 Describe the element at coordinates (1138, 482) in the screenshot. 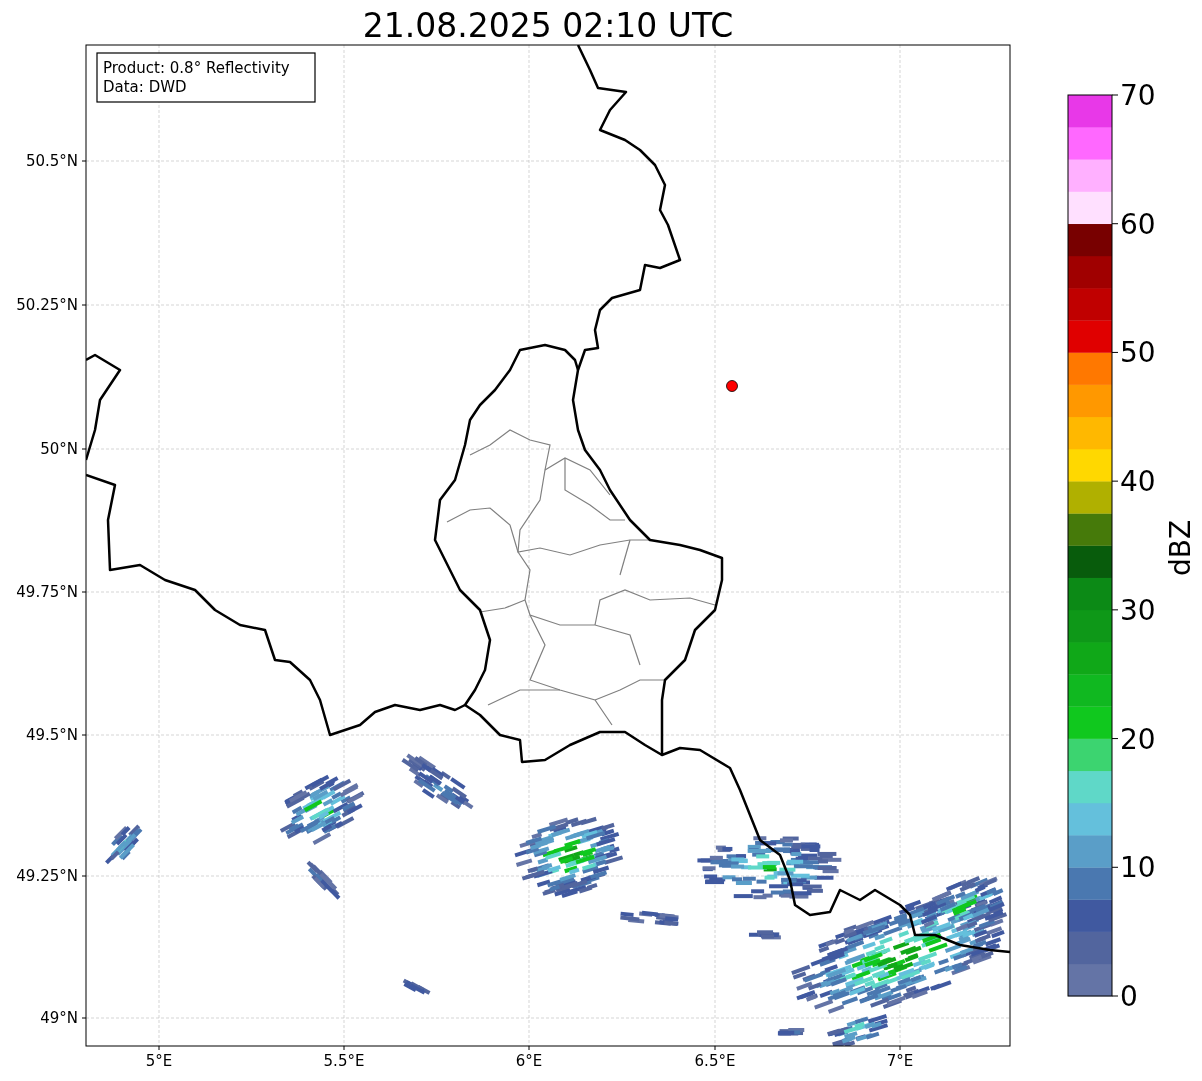

I see `colorbar-tick-label: 40` at that location.